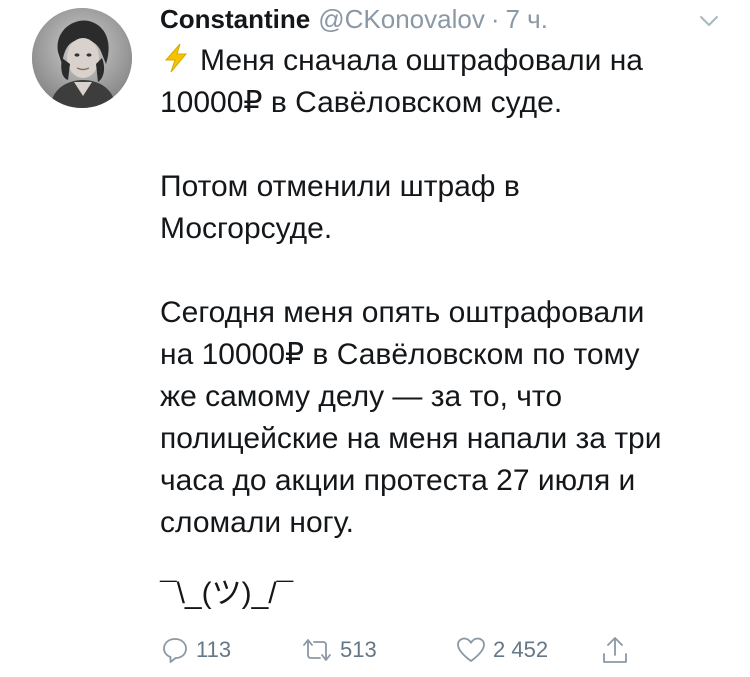 This screenshot has width=750, height=677. I want to click on tweet-line: полицейские на меня напали за три, so click(411, 438).